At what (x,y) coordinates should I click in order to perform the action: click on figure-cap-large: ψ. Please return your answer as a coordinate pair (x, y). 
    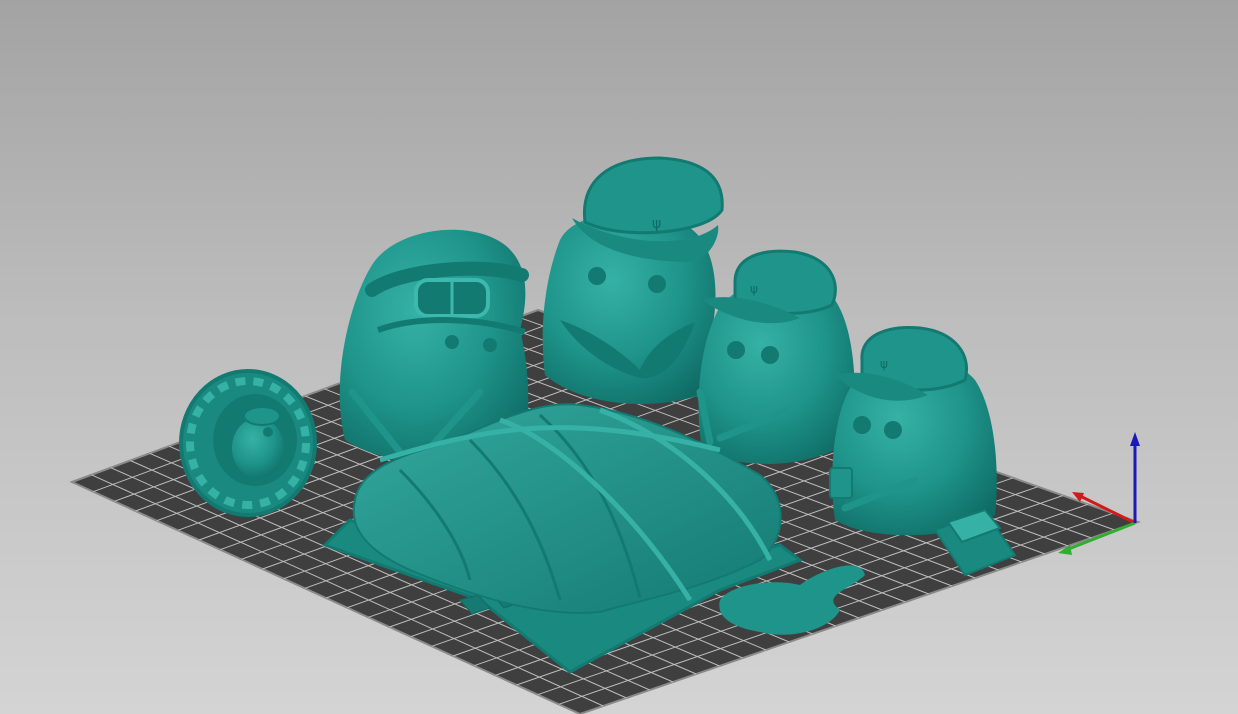
    Looking at the image, I should click on (633, 280).